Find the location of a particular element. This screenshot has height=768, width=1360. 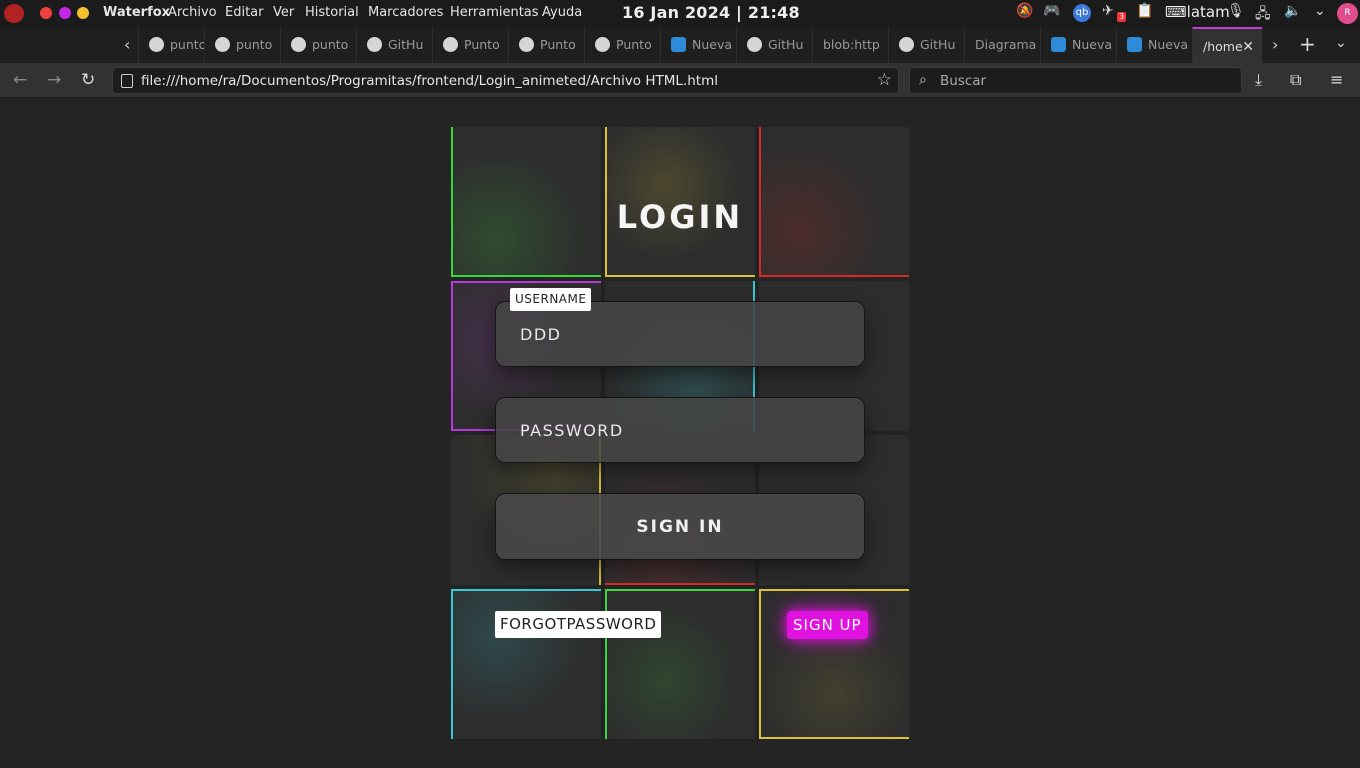

tab-4: Punto is located at coordinates (470, 45).